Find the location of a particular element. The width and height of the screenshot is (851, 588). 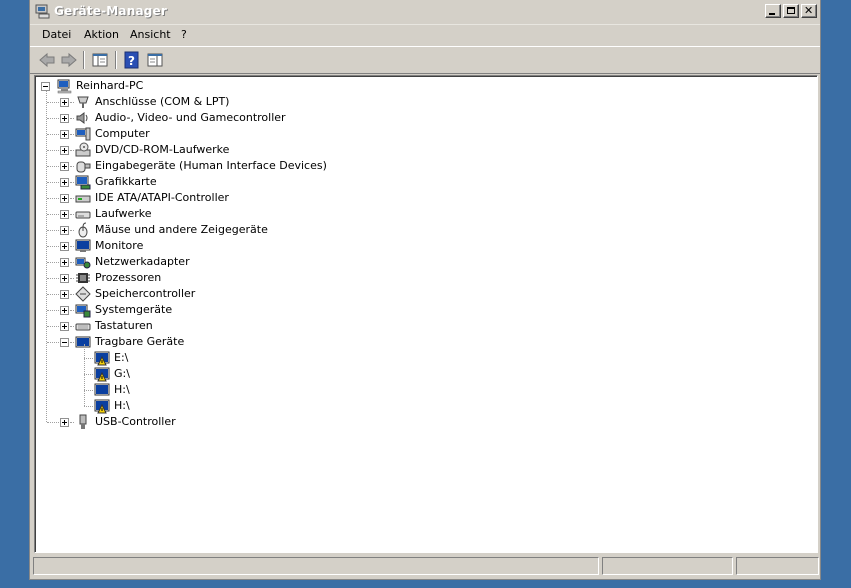

toolbar: ? is located at coordinates (425, 60).